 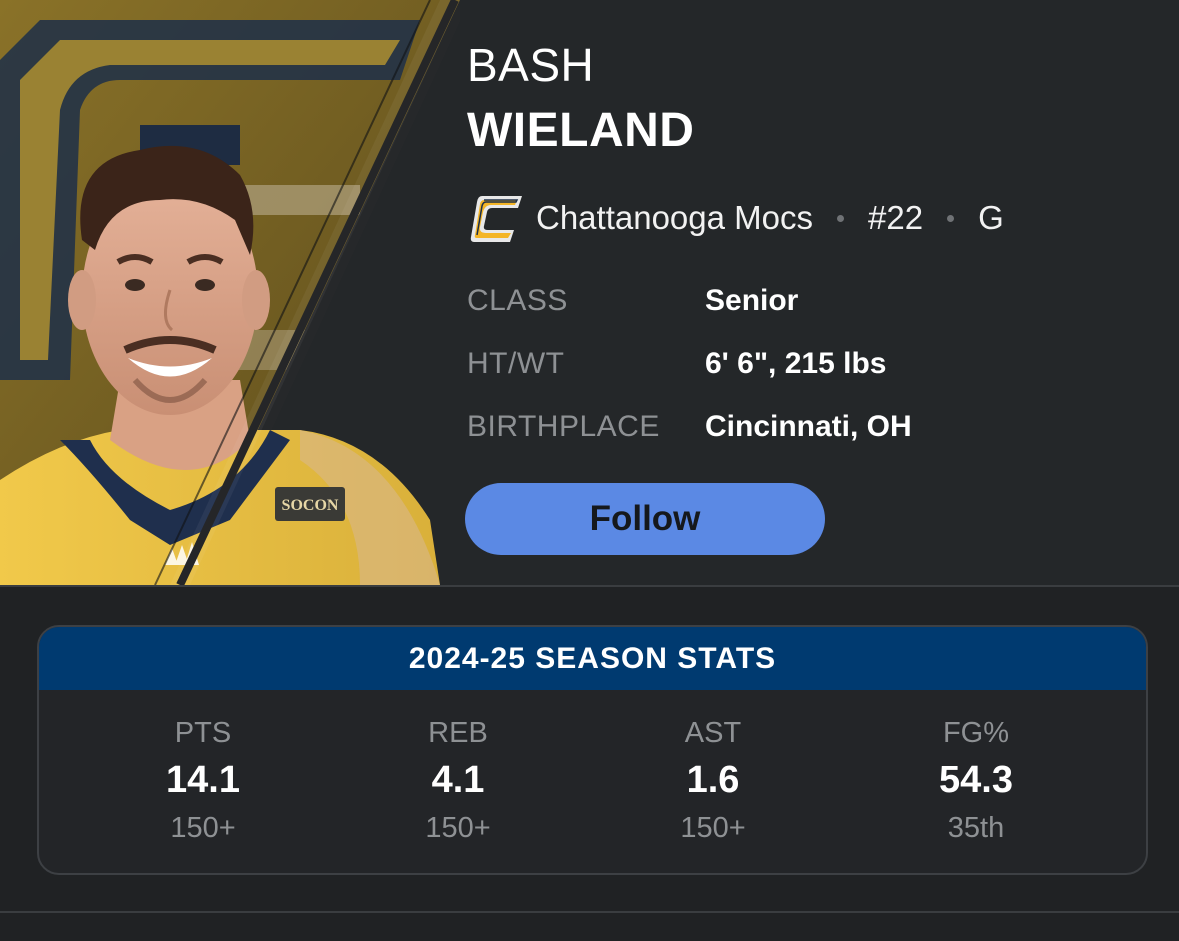 What do you see at coordinates (713, 780) in the screenshot?
I see `stat-value: 1.6` at bounding box center [713, 780].